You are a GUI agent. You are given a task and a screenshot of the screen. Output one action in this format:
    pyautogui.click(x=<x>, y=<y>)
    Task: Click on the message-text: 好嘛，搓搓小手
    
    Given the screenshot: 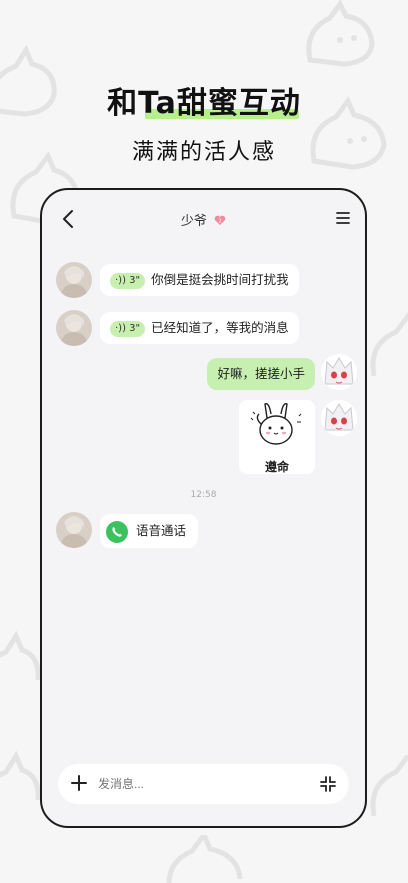 What is the action you would take?
    pyautogui.click(x=261, y=373)
    